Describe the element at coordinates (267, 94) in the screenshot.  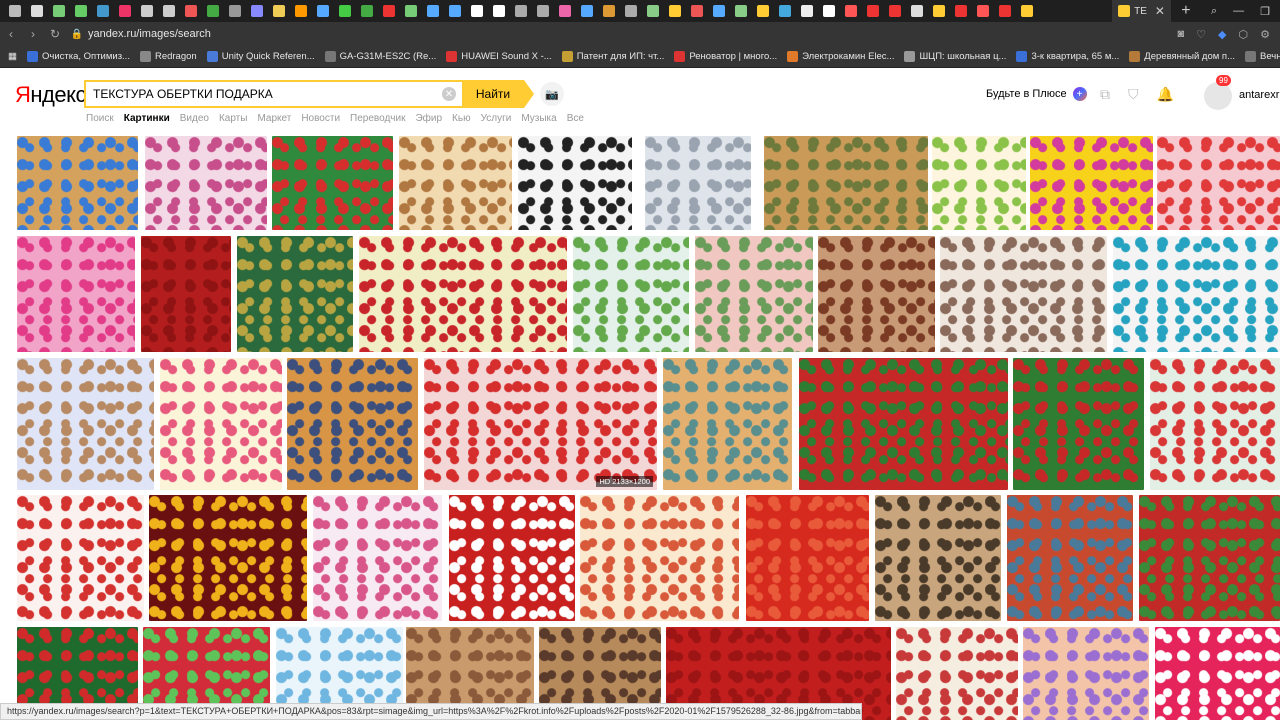
I see `search-query: ТЕКСТУРА ОБЕРТКИ ПОДАРКА` at that location.